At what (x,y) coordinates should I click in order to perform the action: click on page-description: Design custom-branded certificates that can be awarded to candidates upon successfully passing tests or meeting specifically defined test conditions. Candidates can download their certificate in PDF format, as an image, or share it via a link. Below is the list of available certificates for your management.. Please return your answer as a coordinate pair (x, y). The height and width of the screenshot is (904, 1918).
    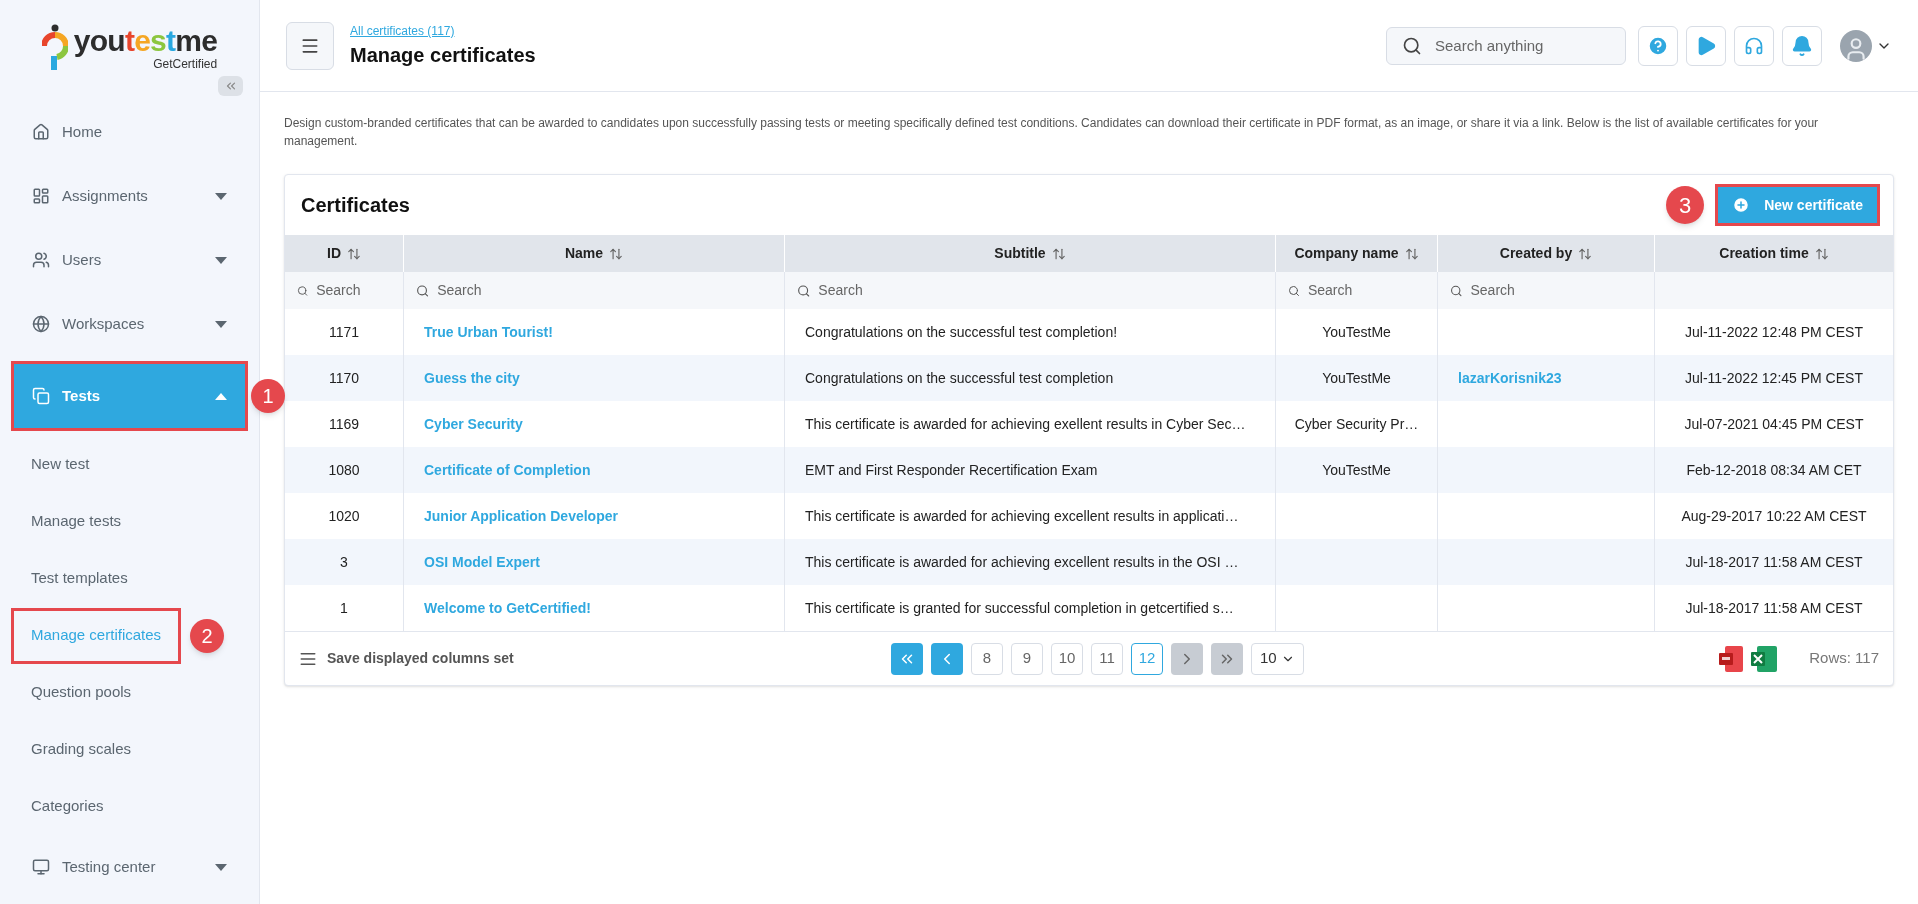
    Looking at the image, I should click on (1052, 132).